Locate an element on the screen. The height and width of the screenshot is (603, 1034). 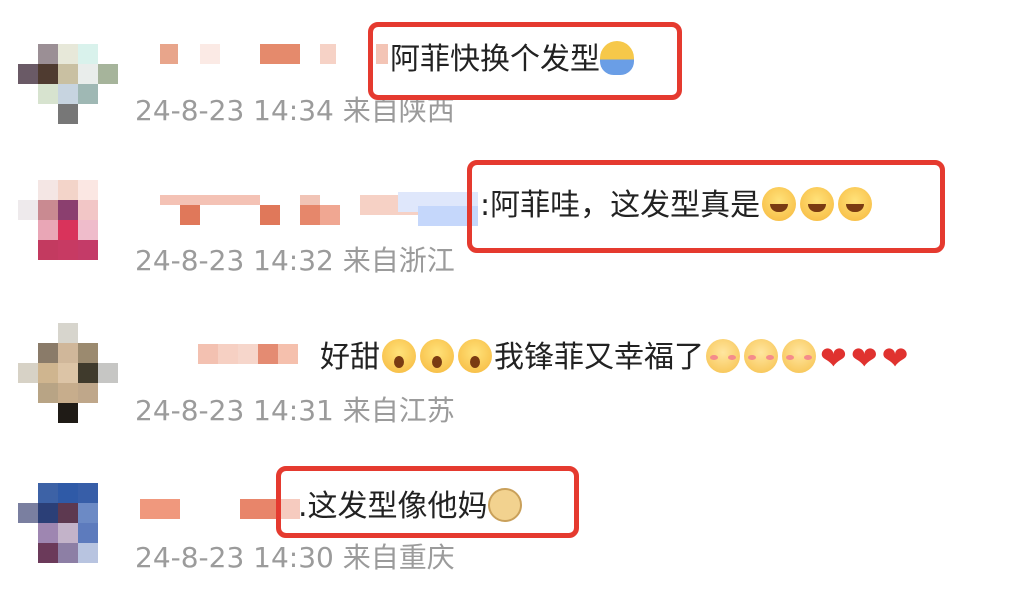
comment-meta: 24-8-23 14:32 来自浙江 is located at coordinates (295, 260).